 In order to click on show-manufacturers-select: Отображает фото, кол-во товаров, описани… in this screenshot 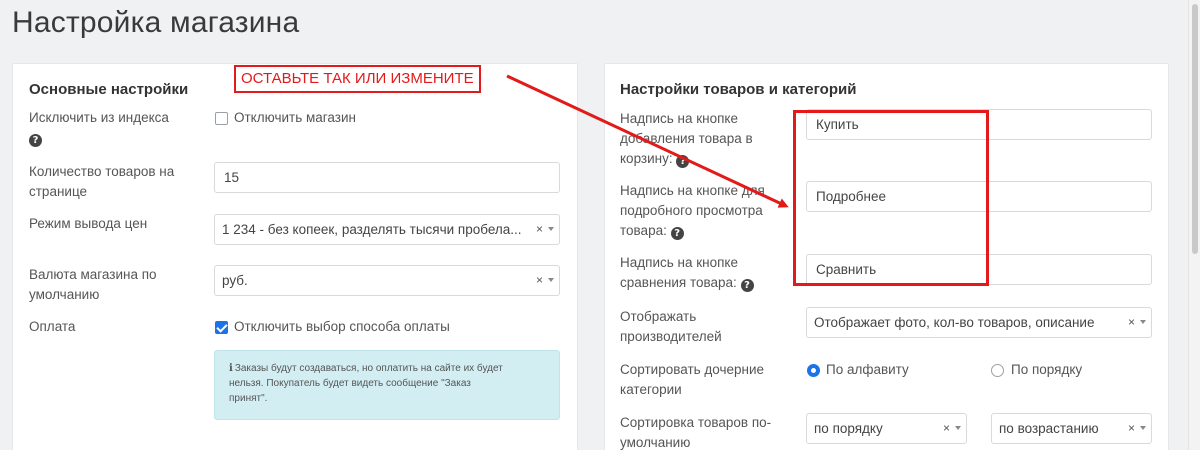, I will do `click(979, 322)`.